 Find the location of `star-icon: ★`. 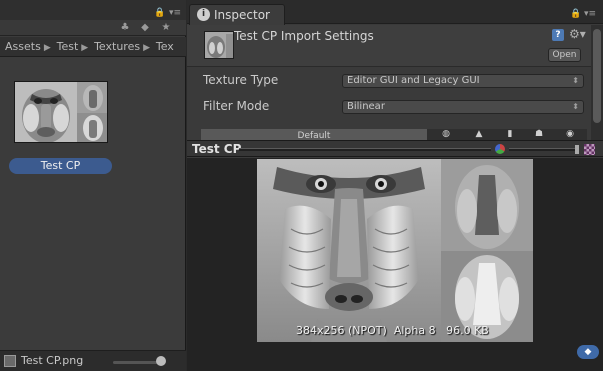

star-icon: ★ is located at coordinates (166, 28).